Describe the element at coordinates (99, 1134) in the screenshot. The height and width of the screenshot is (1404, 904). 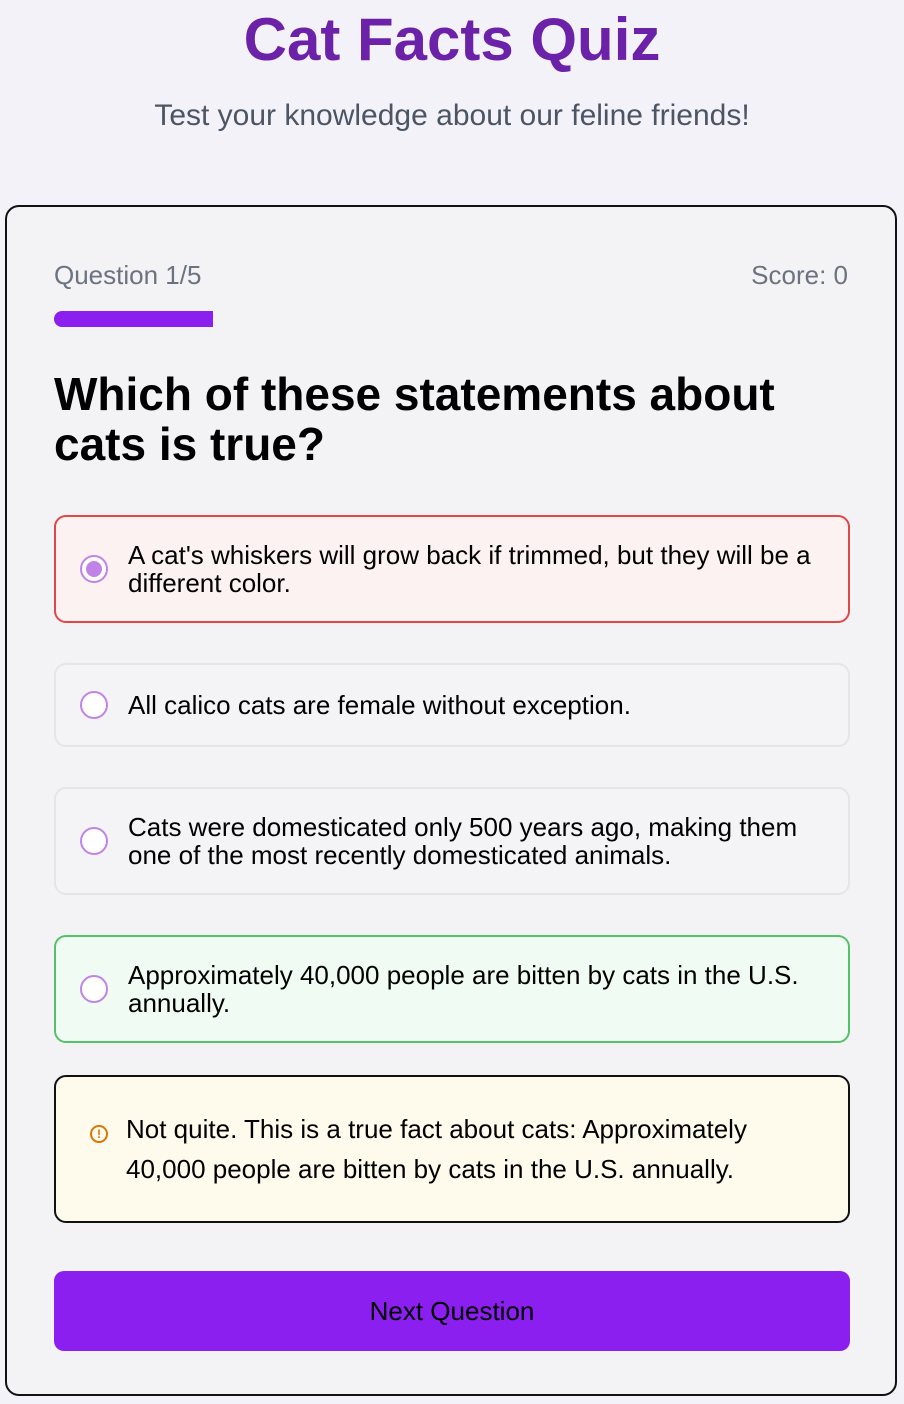
I see `warning-circle-icon: !` at that location.